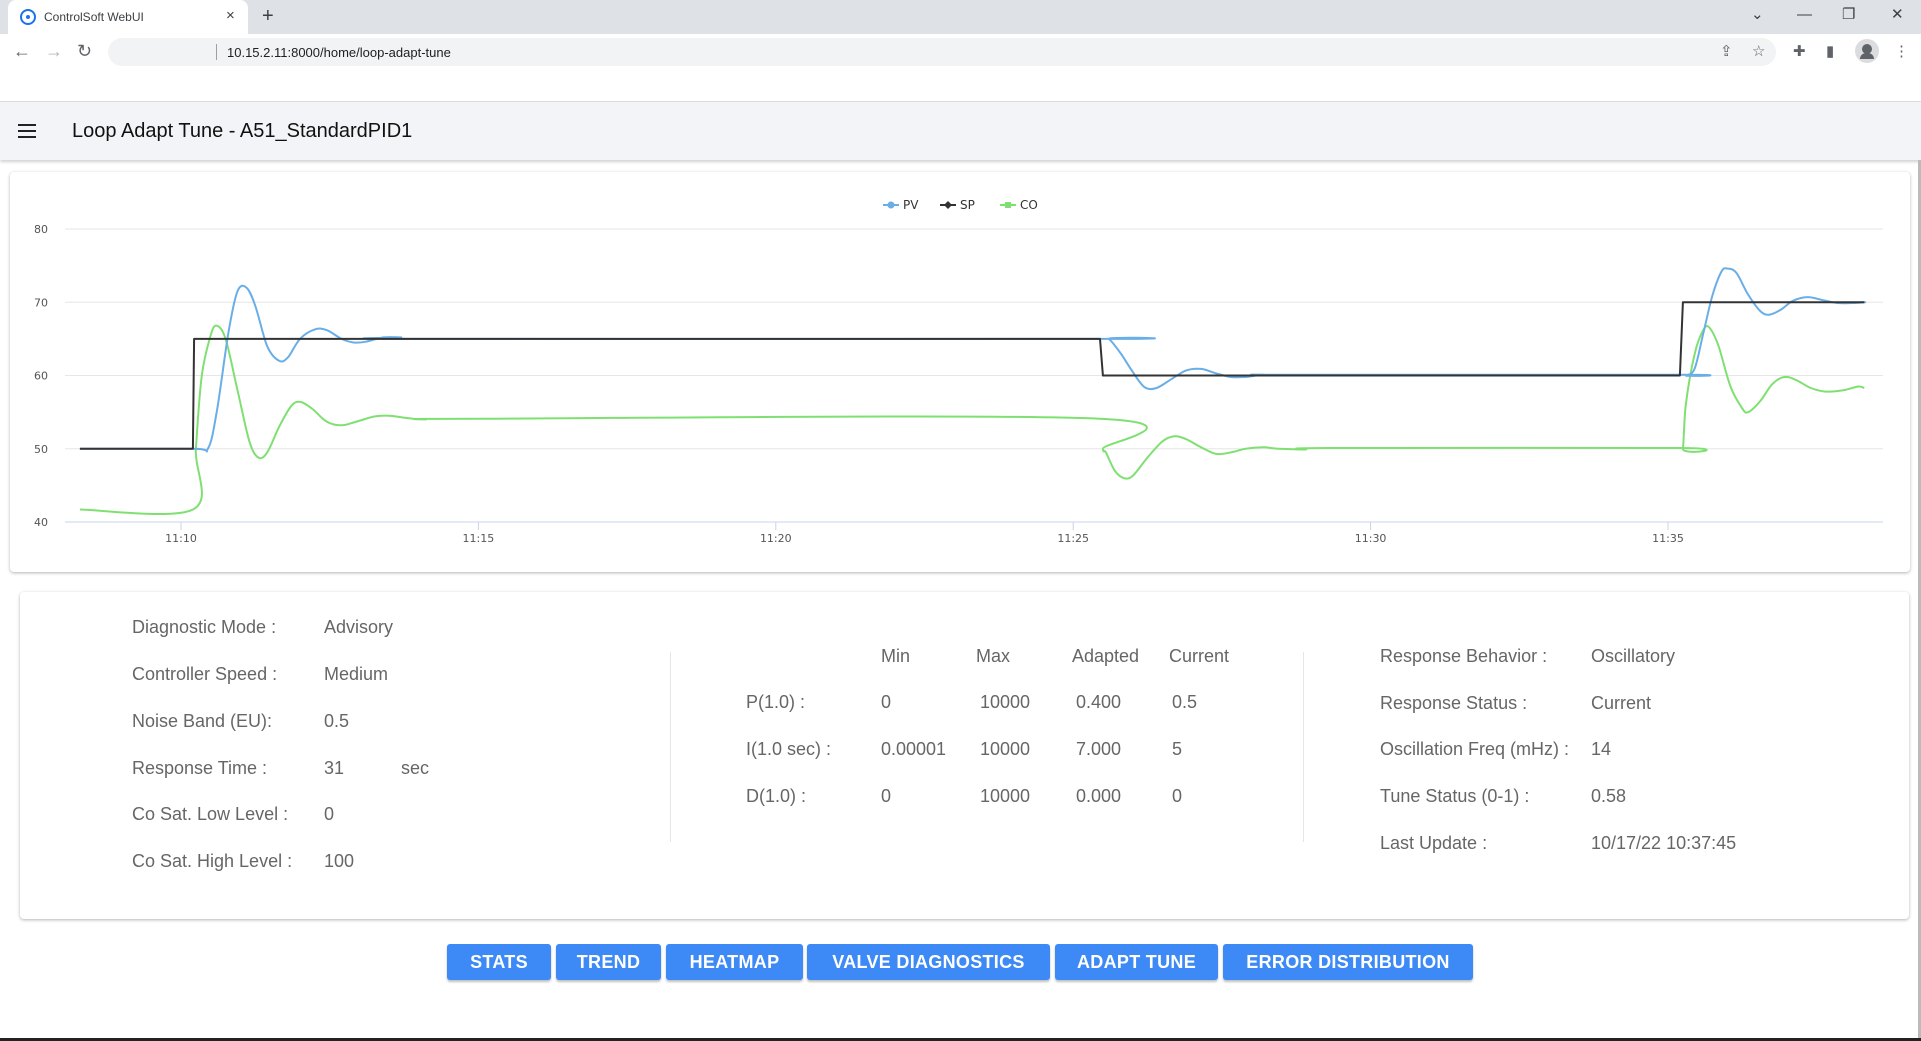  Describe the element at coordinates (329, 814) in the screenshot. I see `setting-value: 0` at that location.